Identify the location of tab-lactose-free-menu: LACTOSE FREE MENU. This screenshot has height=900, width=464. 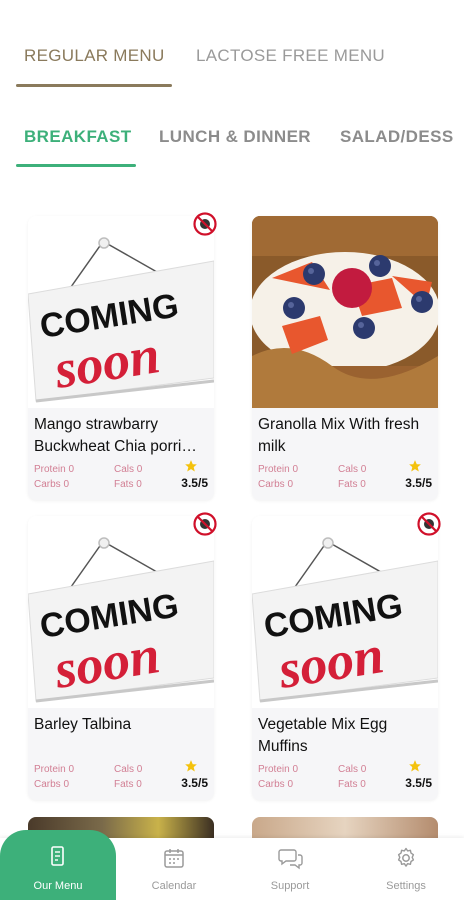
(290, 56).